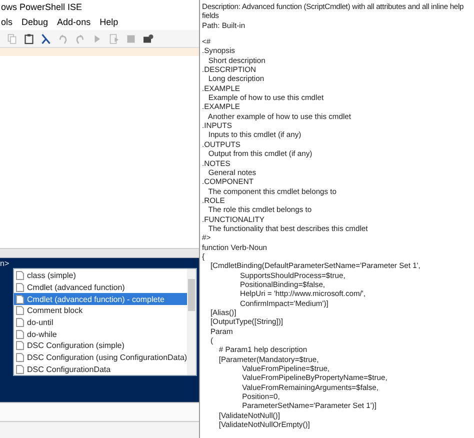 Image resolution: width=474 pixels, height=438 pixels. Describe the element at coordinates (5, 263) in the screenshot. I see `console-prompt: n>` at that location.